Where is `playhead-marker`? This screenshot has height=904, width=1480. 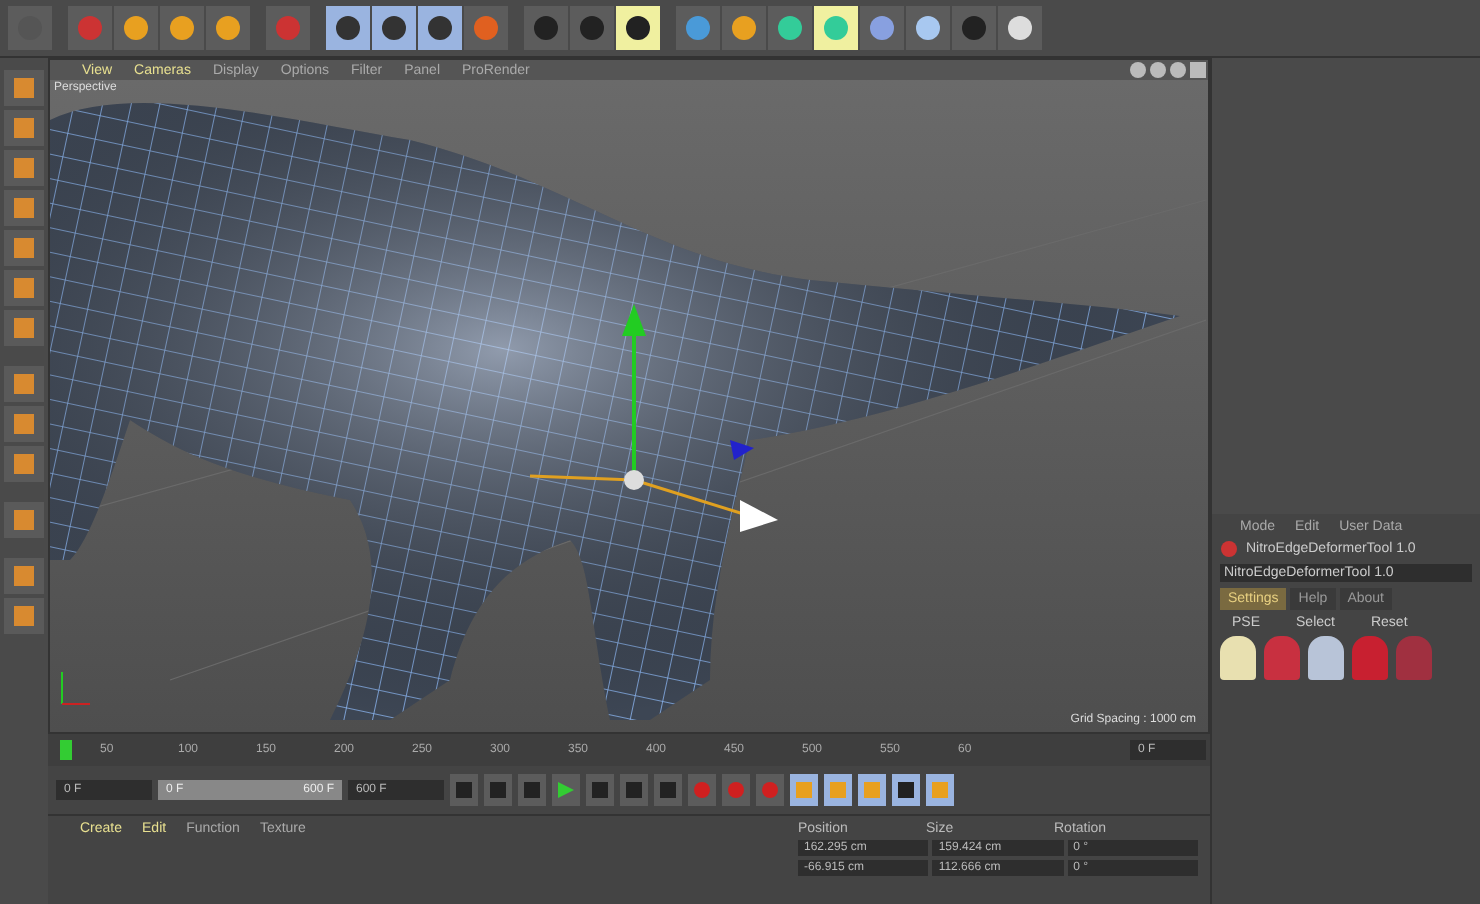 playhead-marker is located at coordinates (66, 750).